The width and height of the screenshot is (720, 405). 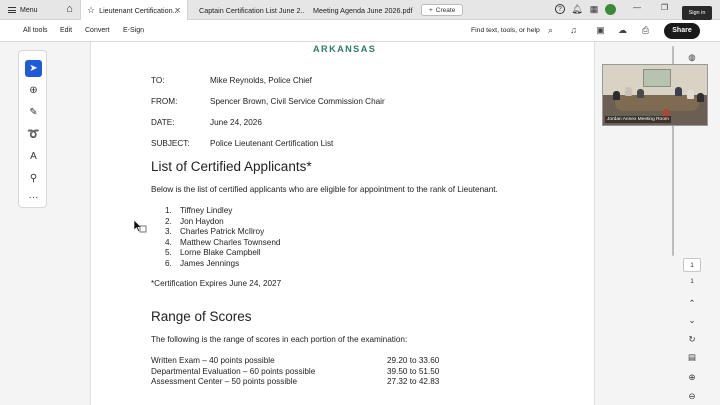 What do you see at coordinates (91, 10) in the screenshot?
I see `star-icon: ☆` at bounding box center [91, 10].